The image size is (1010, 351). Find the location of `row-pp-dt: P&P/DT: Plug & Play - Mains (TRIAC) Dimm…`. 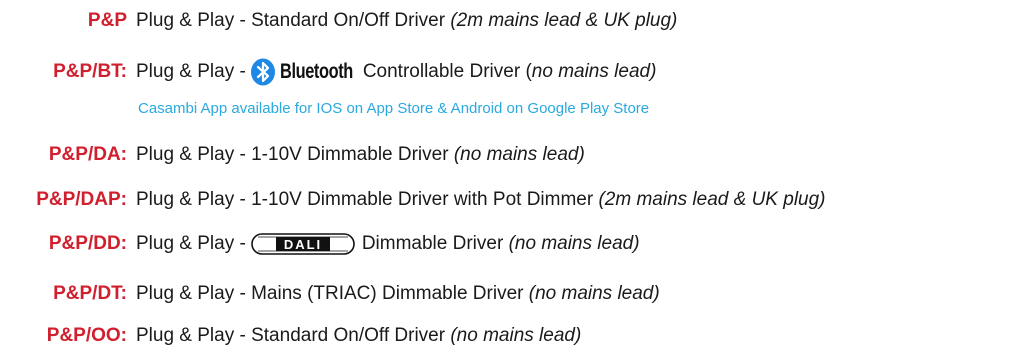

row-pp-dt: P&P/DT: Plug & Play - Mains (TRIAC) Dimm… is located at coordinates (330, 294).